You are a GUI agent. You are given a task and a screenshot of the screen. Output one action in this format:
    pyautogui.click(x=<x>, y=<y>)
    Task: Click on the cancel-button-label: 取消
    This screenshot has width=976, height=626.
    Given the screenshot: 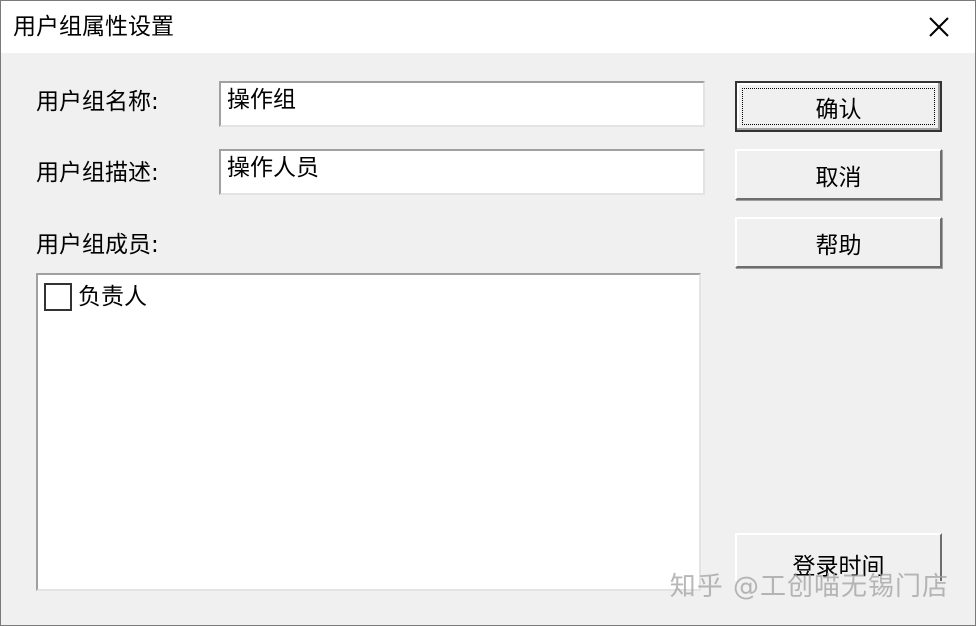 What is the action you would take?
    pyautogui.click(x=838, y=177)
    